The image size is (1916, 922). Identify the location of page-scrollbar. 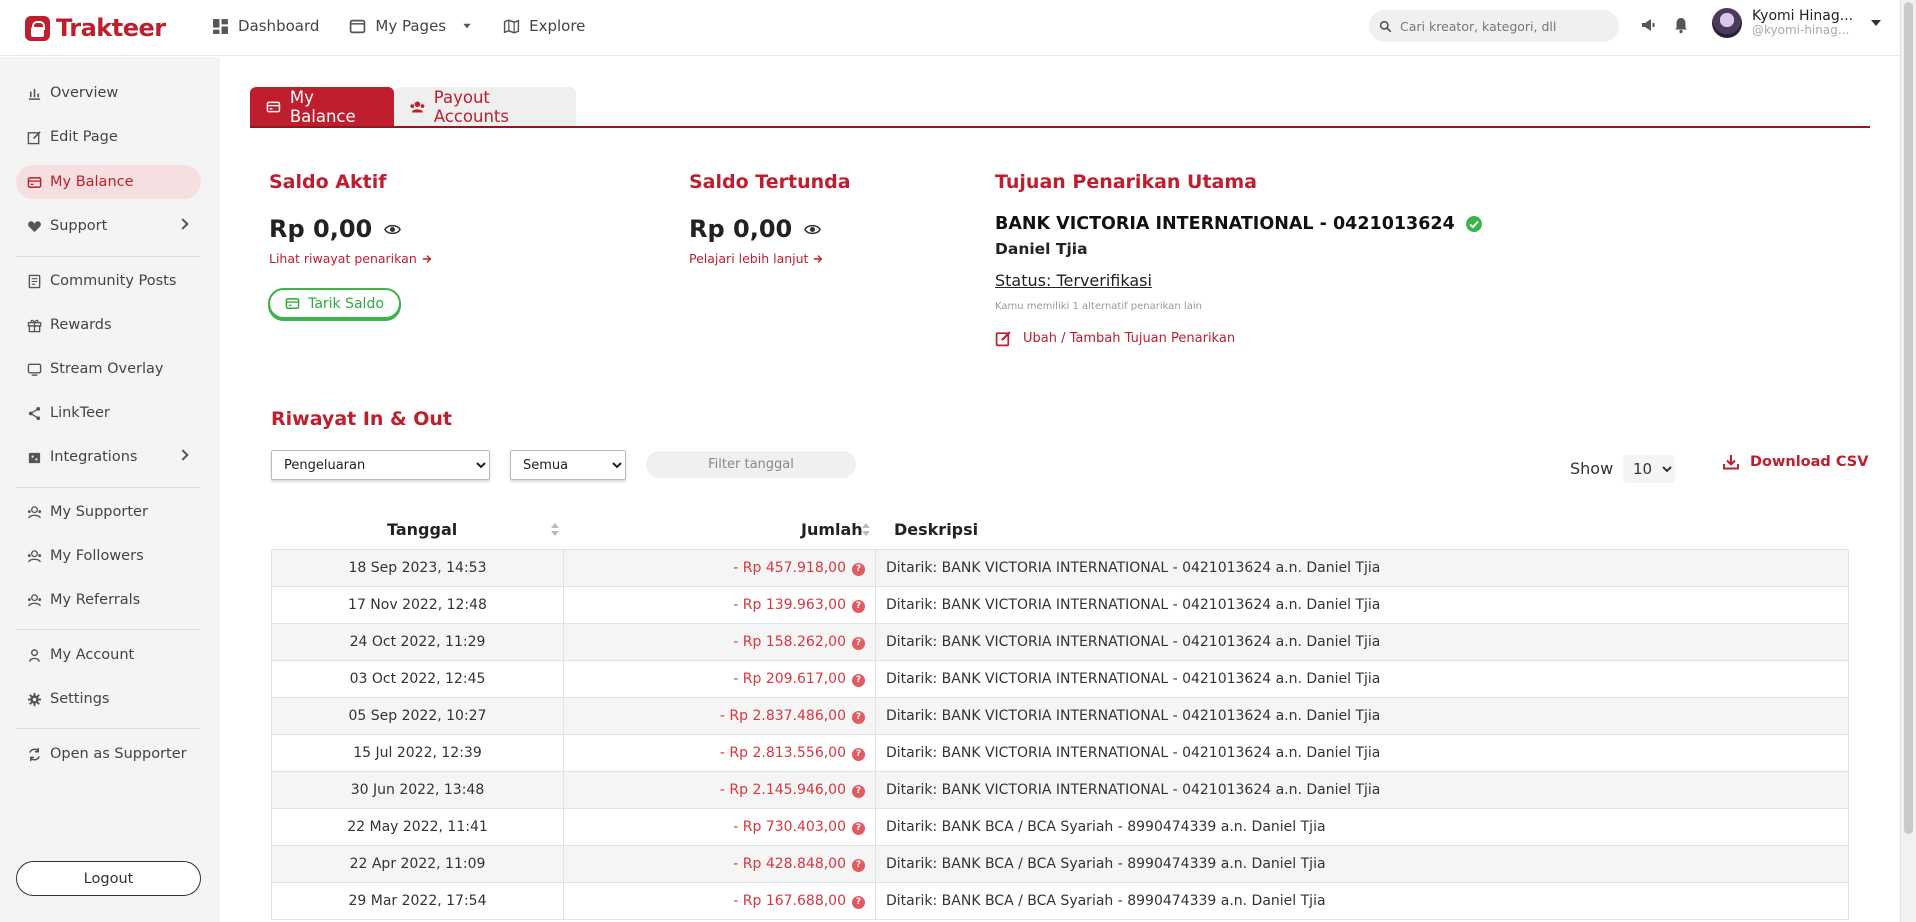
(1908, 461).